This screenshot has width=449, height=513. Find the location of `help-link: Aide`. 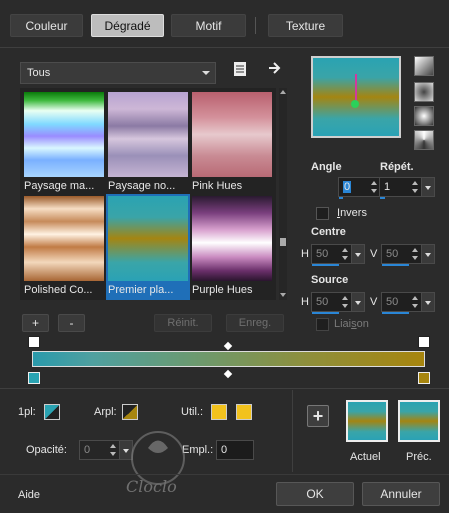

help-link: Aide is located at coordinates (29, 495).